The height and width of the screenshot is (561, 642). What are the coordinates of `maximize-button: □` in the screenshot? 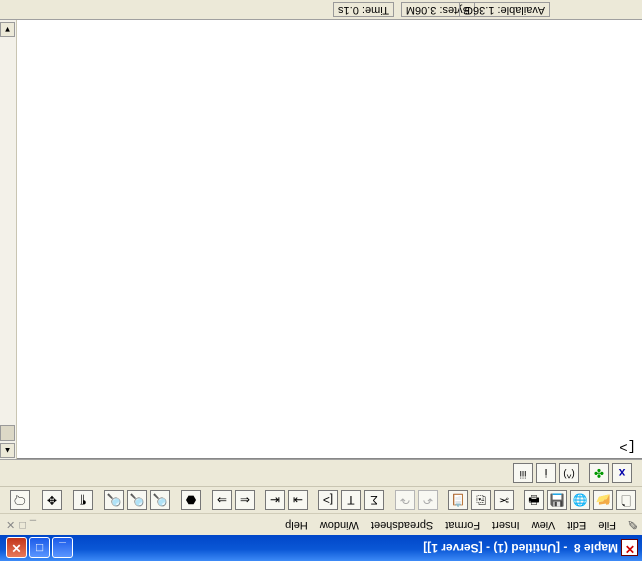 It's located at (39, 547).